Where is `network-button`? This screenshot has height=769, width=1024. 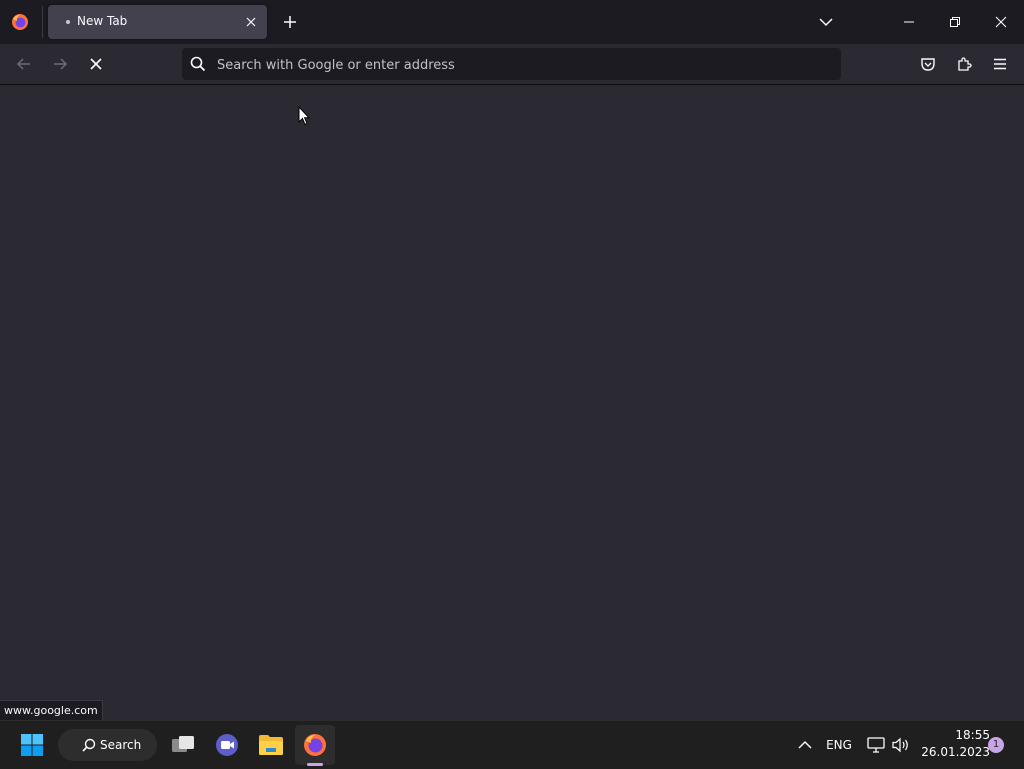 network-button is located at coordinates (876, 745).